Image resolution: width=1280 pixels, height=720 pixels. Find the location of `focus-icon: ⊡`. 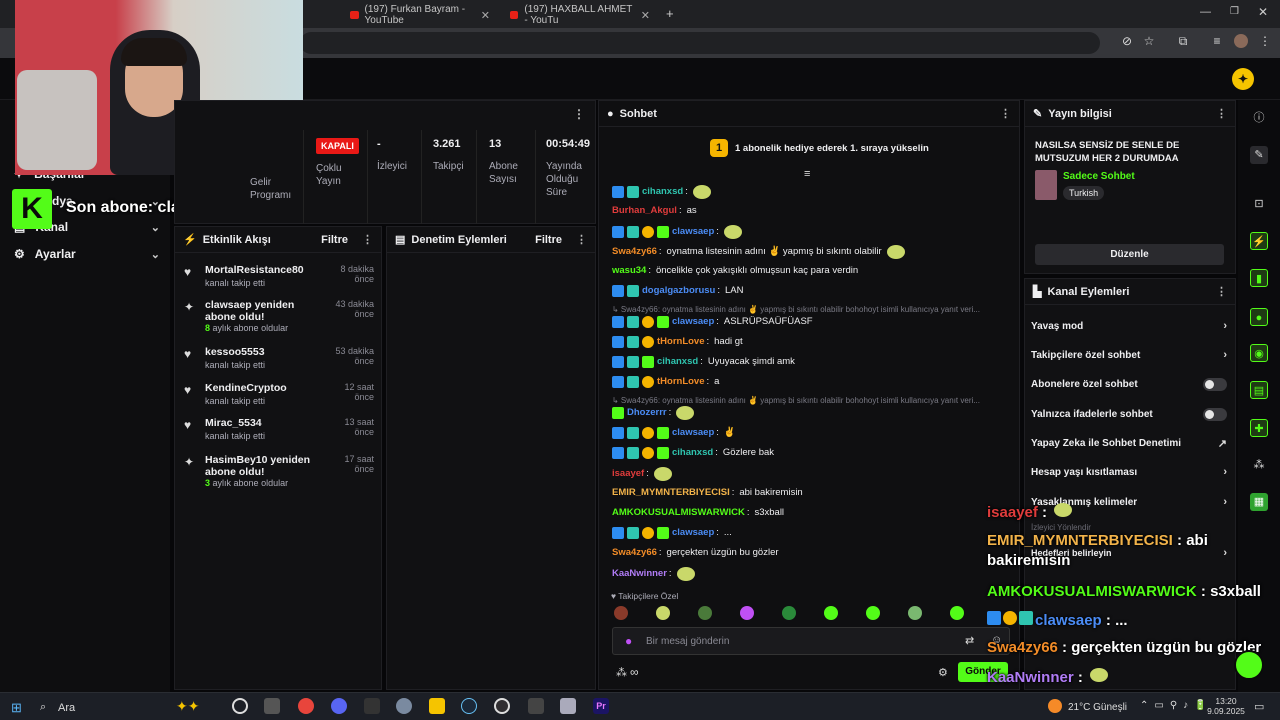

focus-icon: ⊡ is located at coordinates (1259, 204).